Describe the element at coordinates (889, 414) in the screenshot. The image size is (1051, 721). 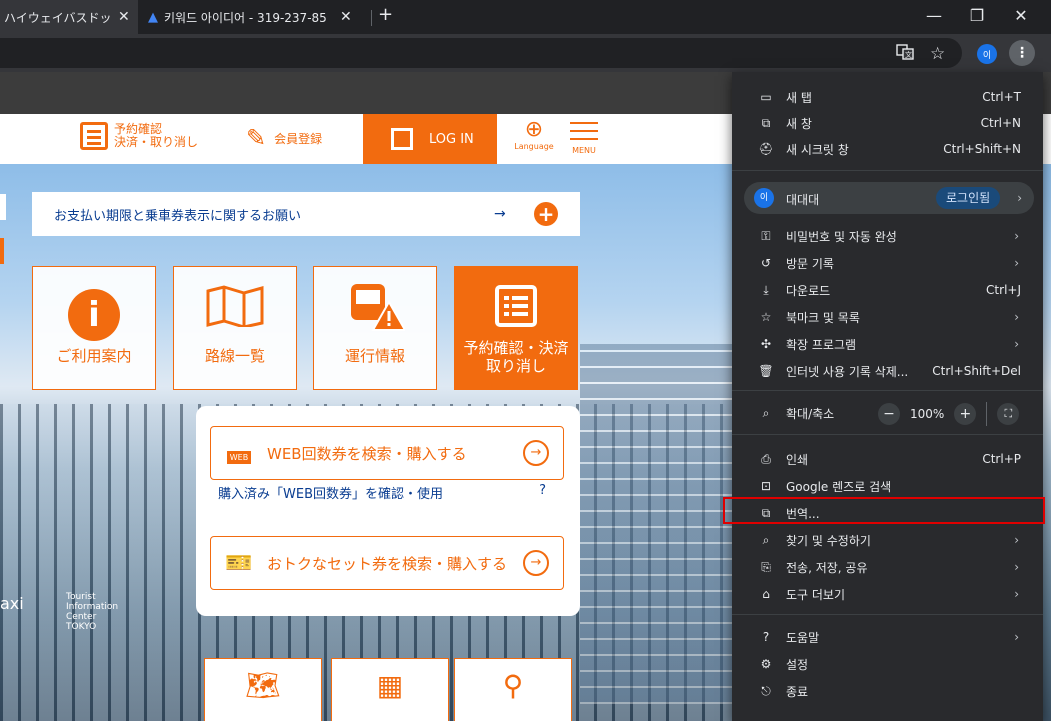
I see `zoom-out-button: −` at that location.